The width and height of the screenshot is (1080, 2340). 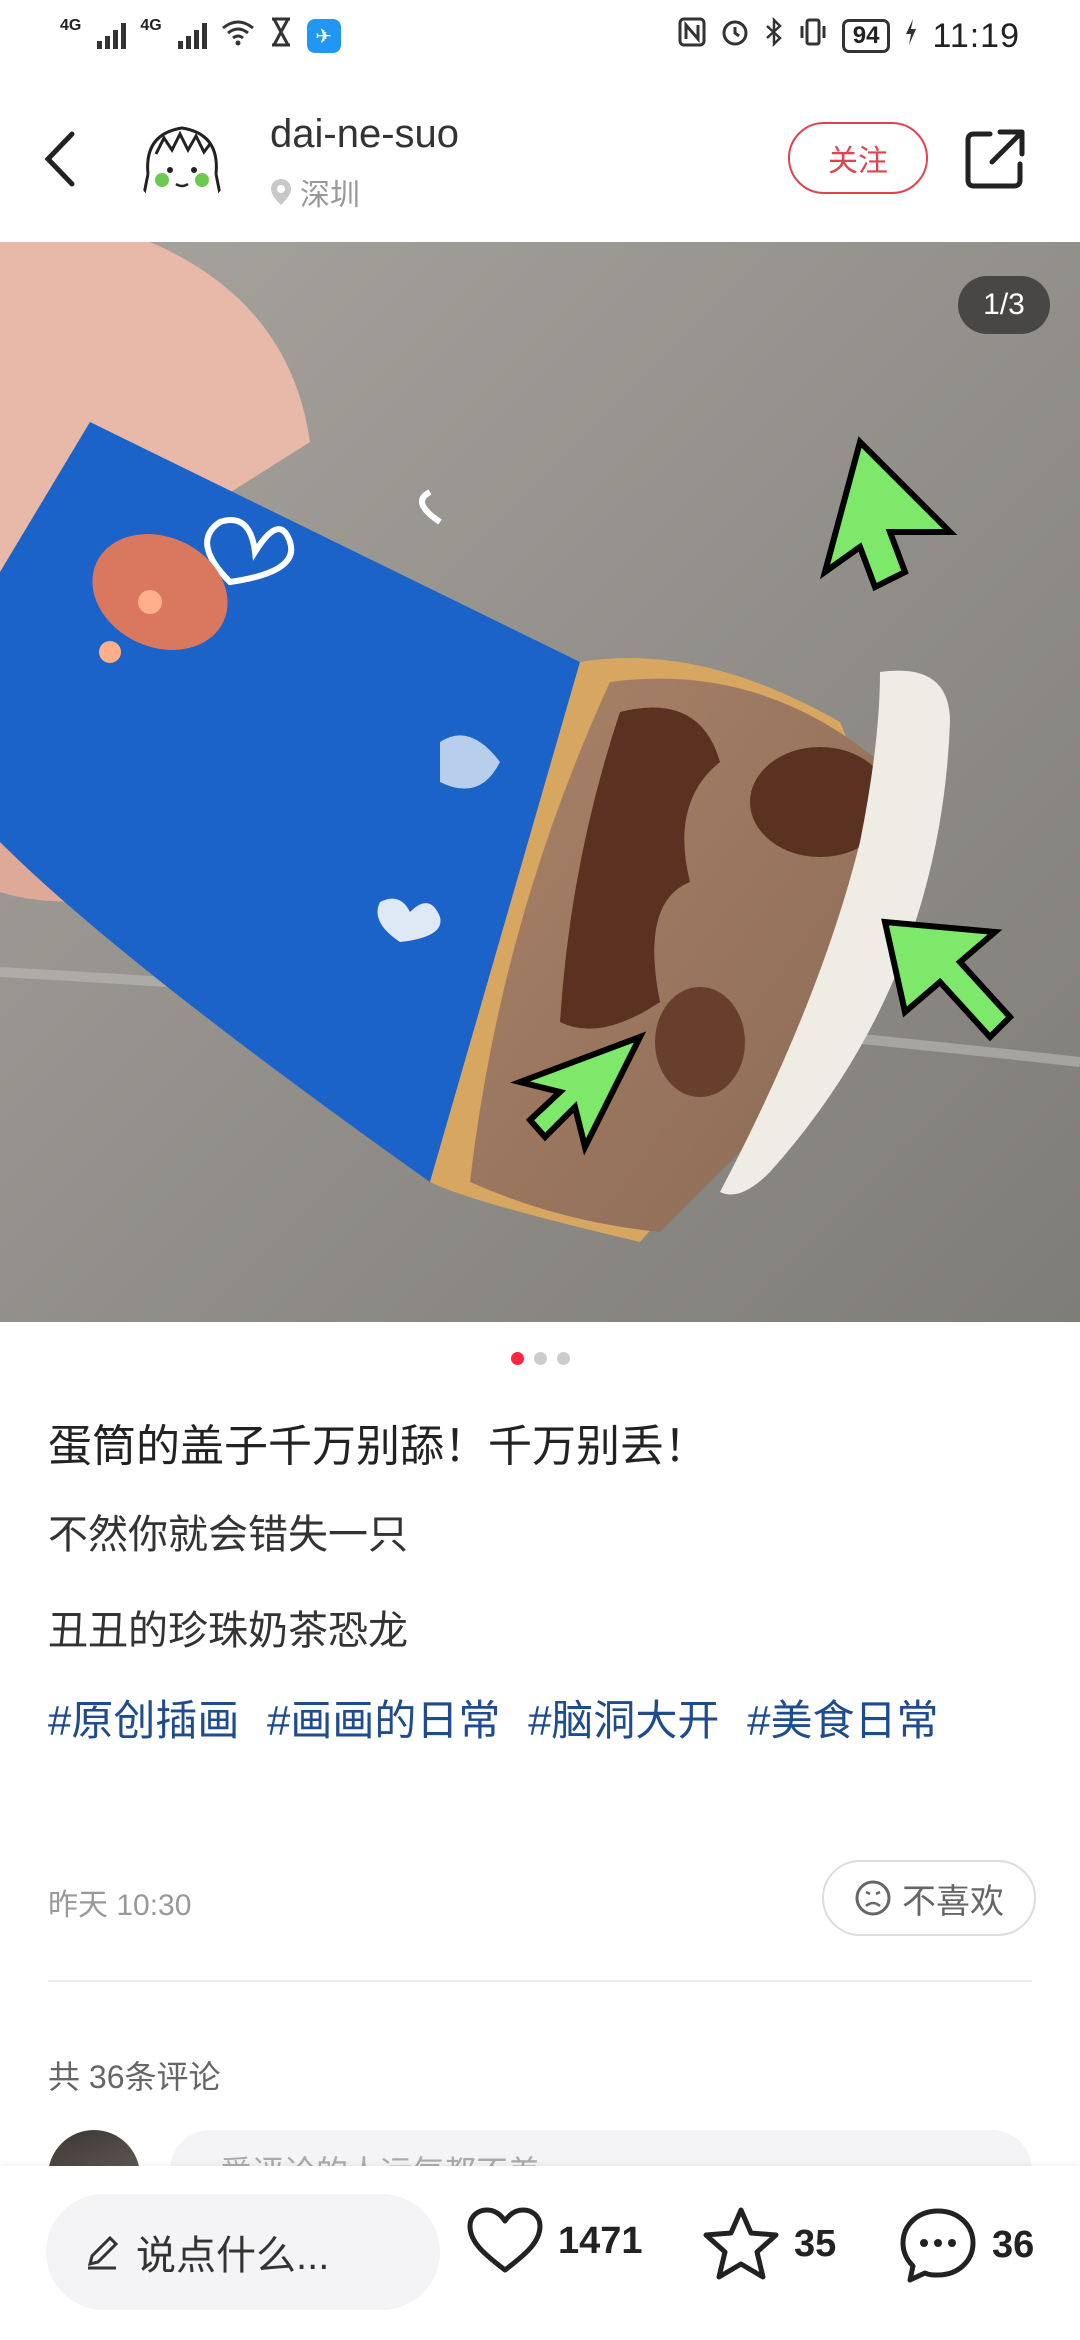 I want to click on comment-count-badge: 36, so click(x=1013, y=2244).